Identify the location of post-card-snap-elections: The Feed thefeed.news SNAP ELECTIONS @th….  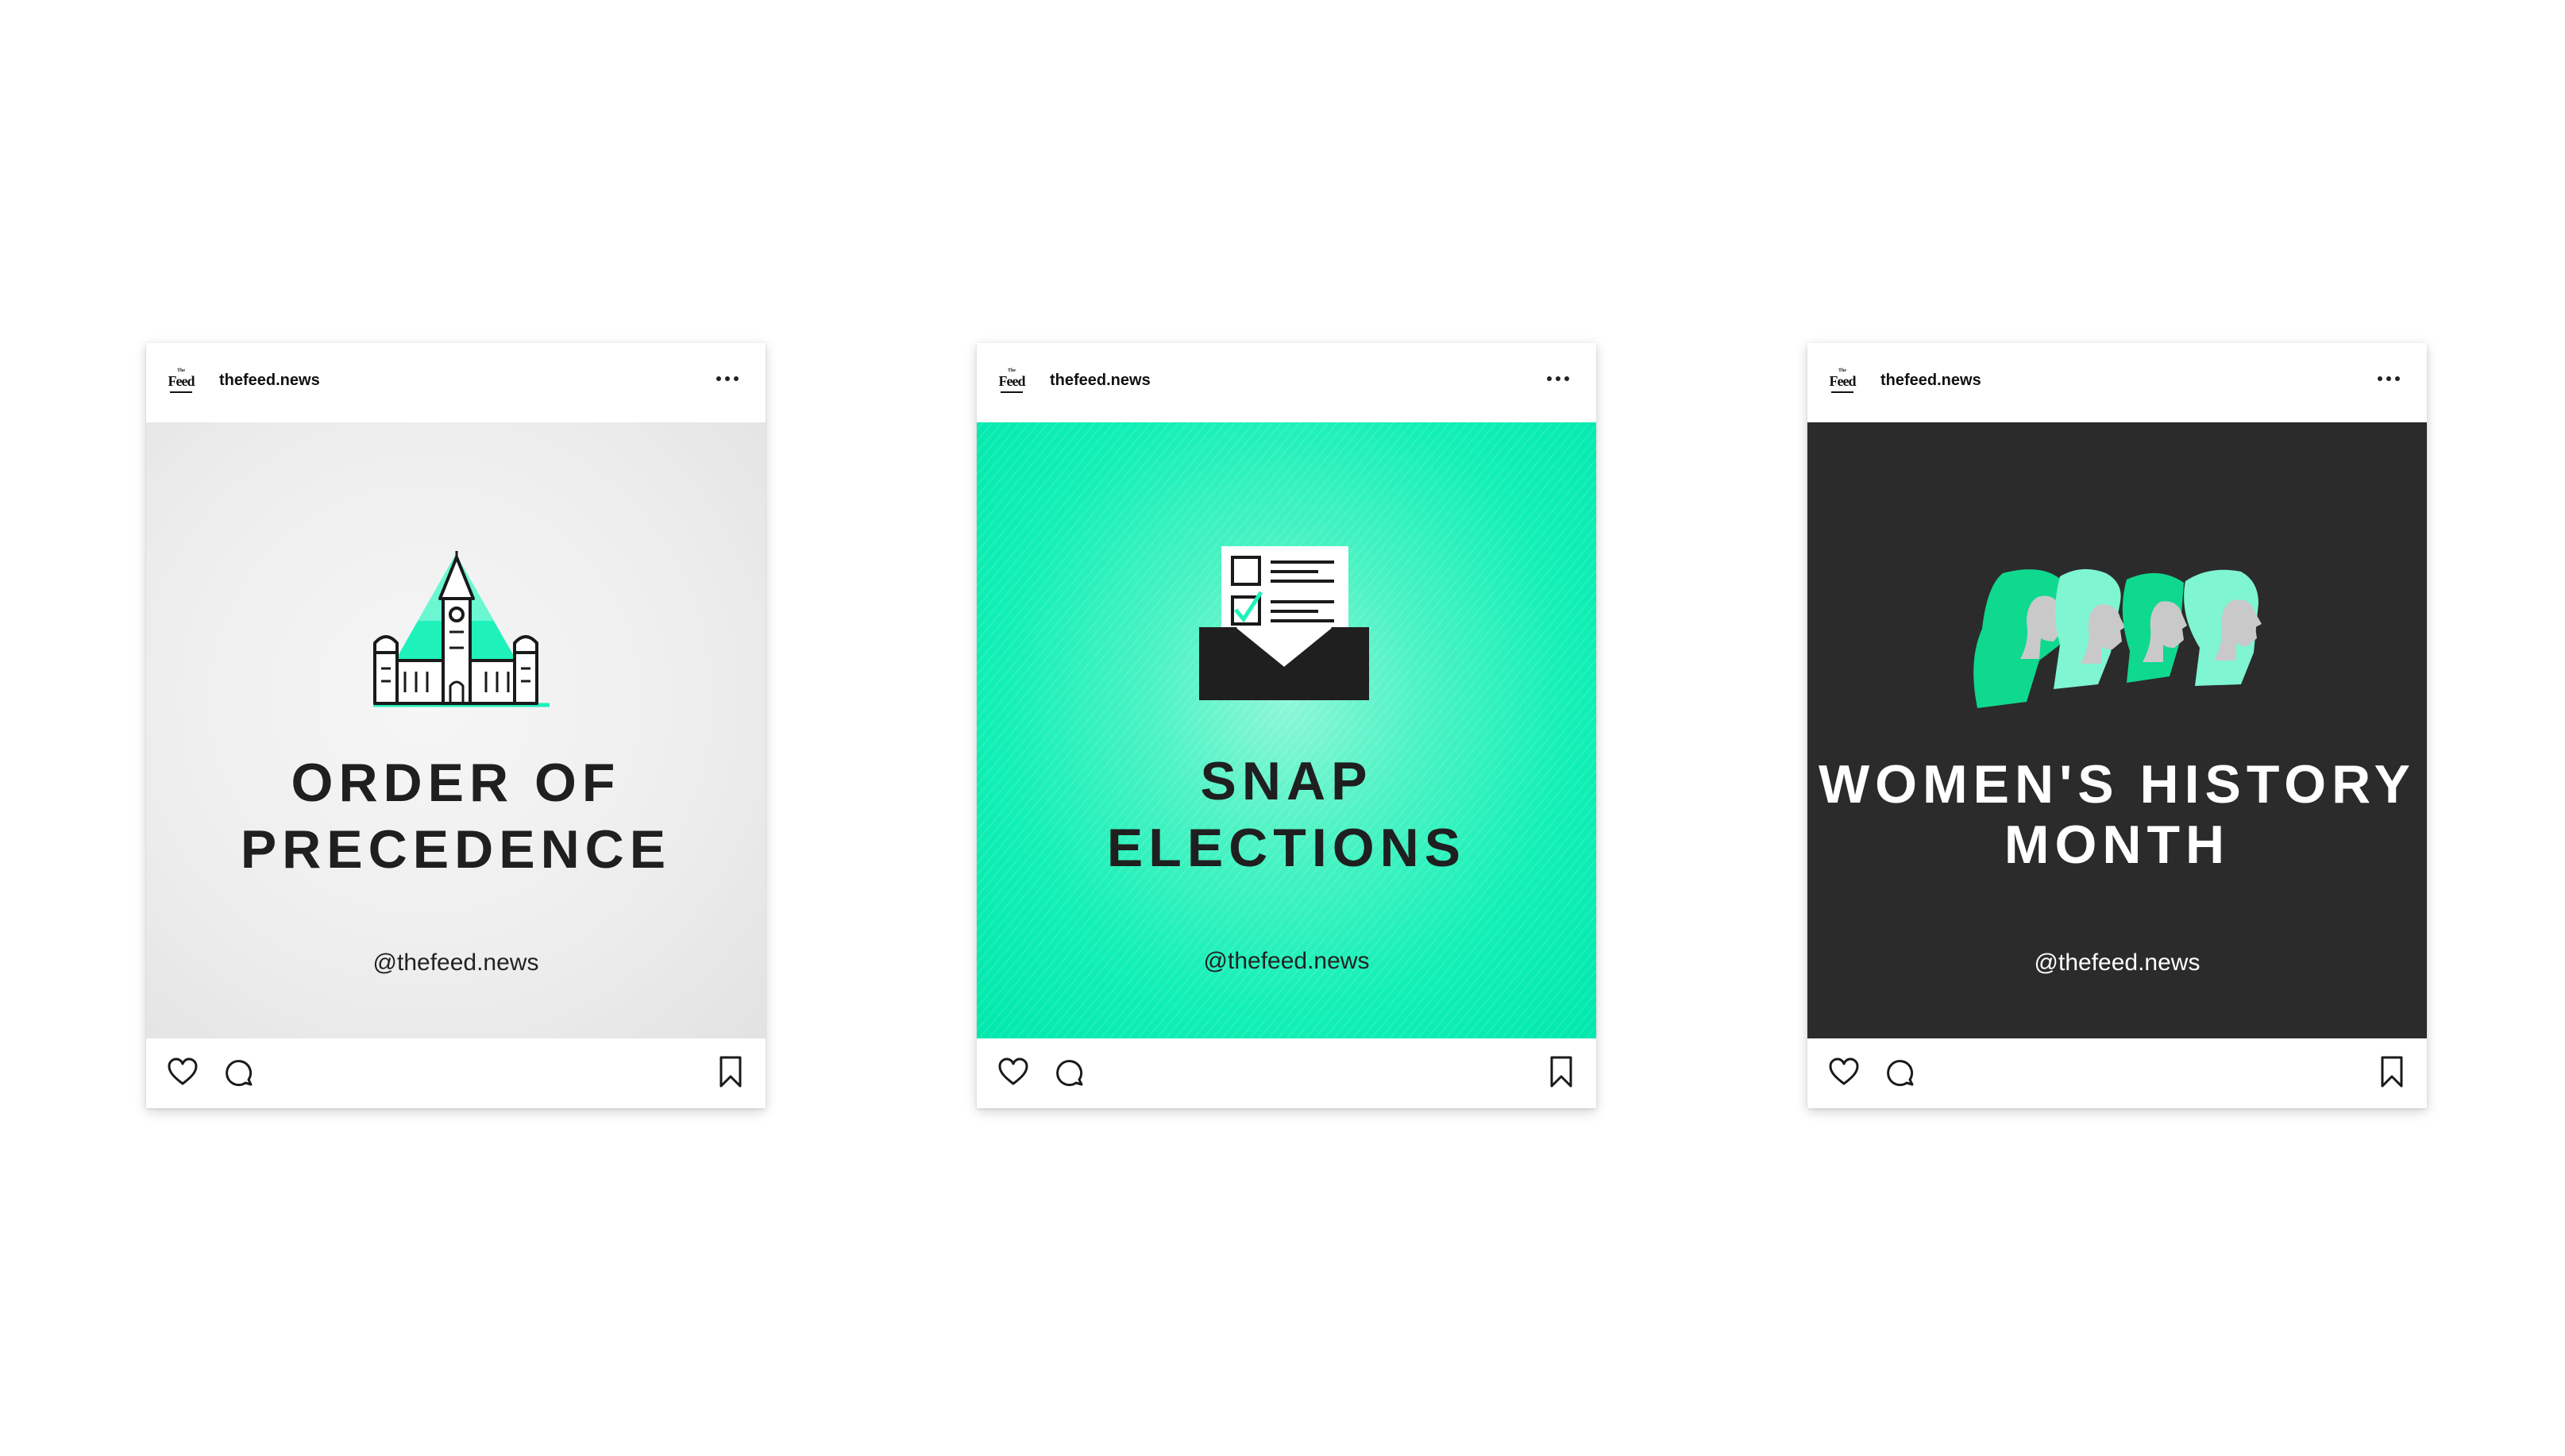
(1286, 725).